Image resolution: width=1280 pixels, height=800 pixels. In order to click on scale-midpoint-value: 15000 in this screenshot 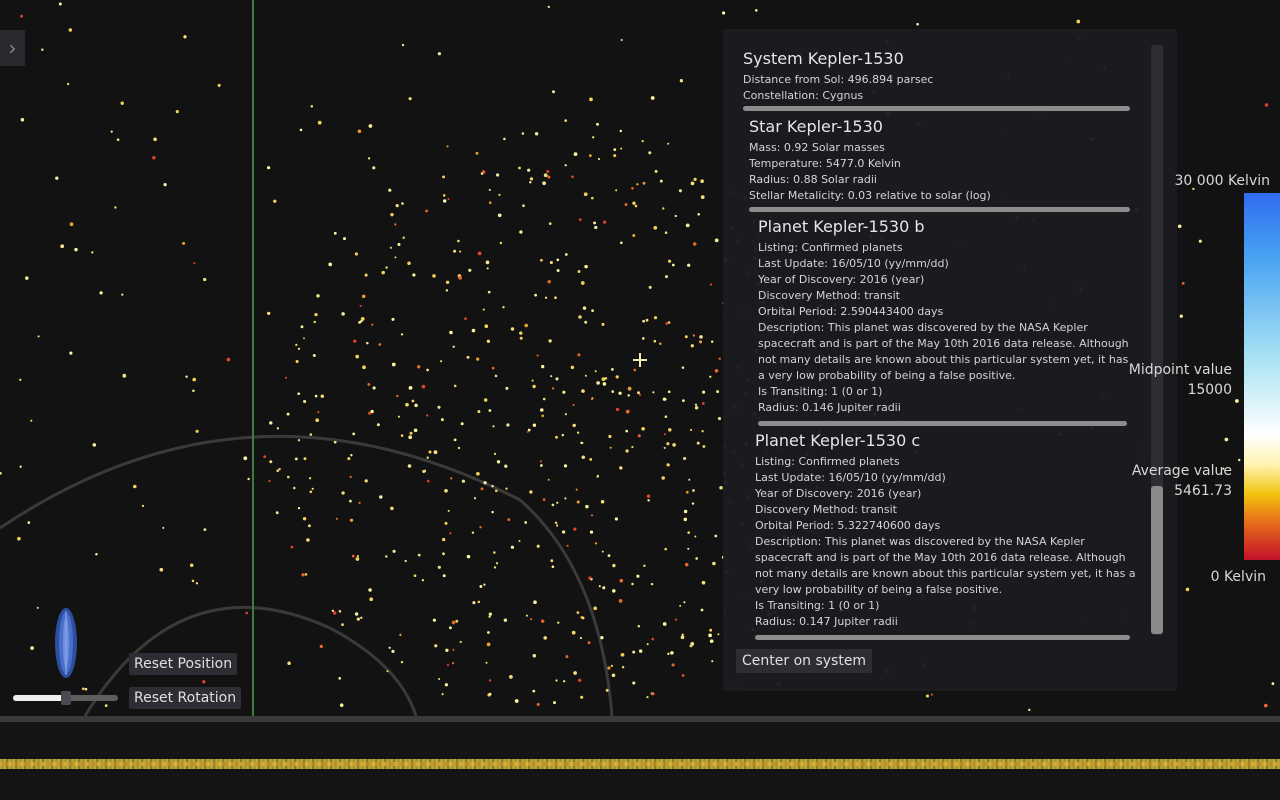, I will do `click(1209, 390)`.